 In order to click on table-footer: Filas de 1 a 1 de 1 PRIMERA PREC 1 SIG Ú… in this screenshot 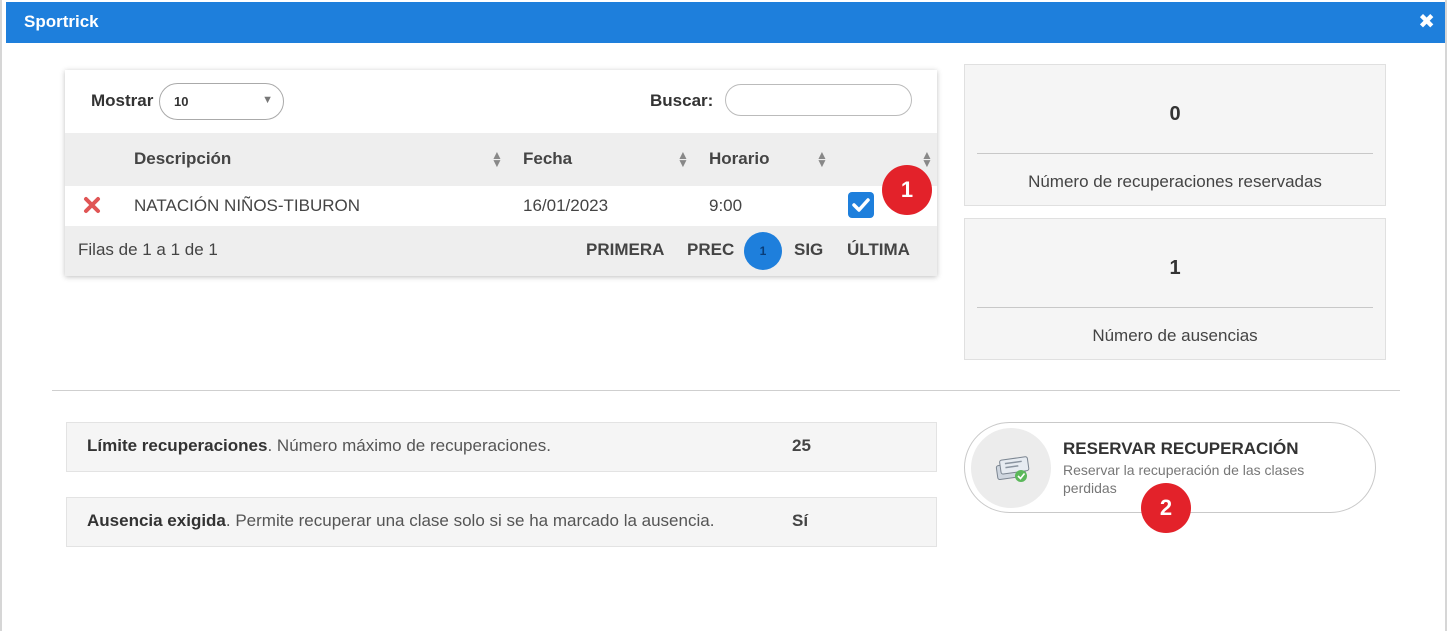, I will do `click(501, 251)`.